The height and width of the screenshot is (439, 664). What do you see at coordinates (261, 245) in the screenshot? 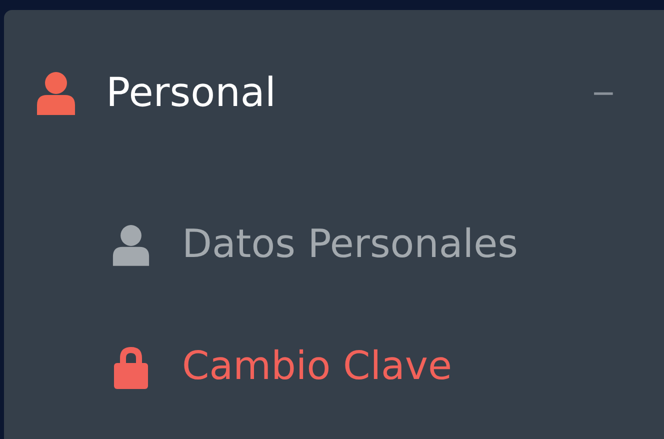
I see `menu-item: Datos Personales` at bounding box center [261, 245].